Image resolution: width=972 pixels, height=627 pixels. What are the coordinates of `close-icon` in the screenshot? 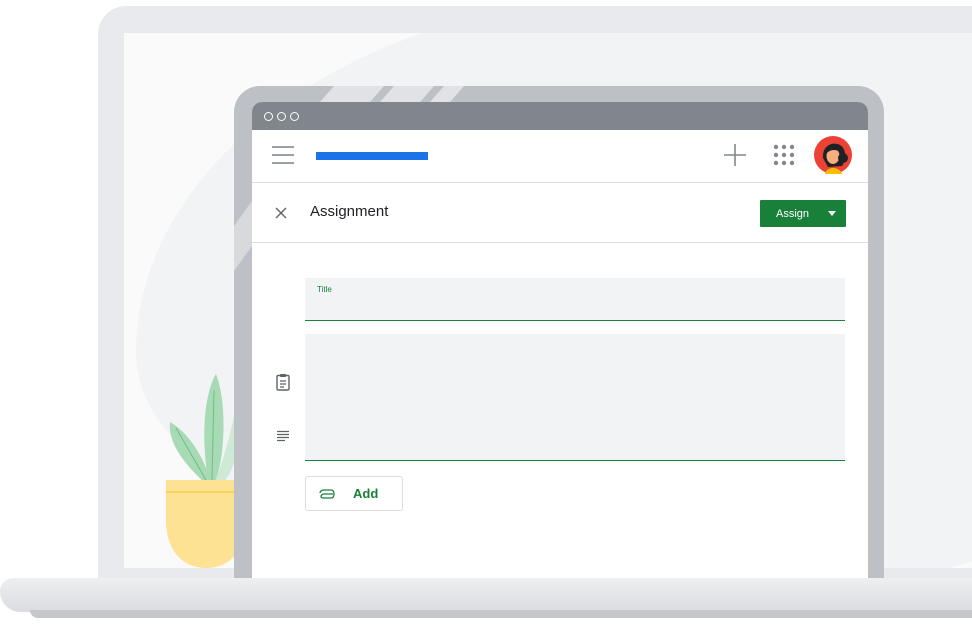 It's located at (281, 213).